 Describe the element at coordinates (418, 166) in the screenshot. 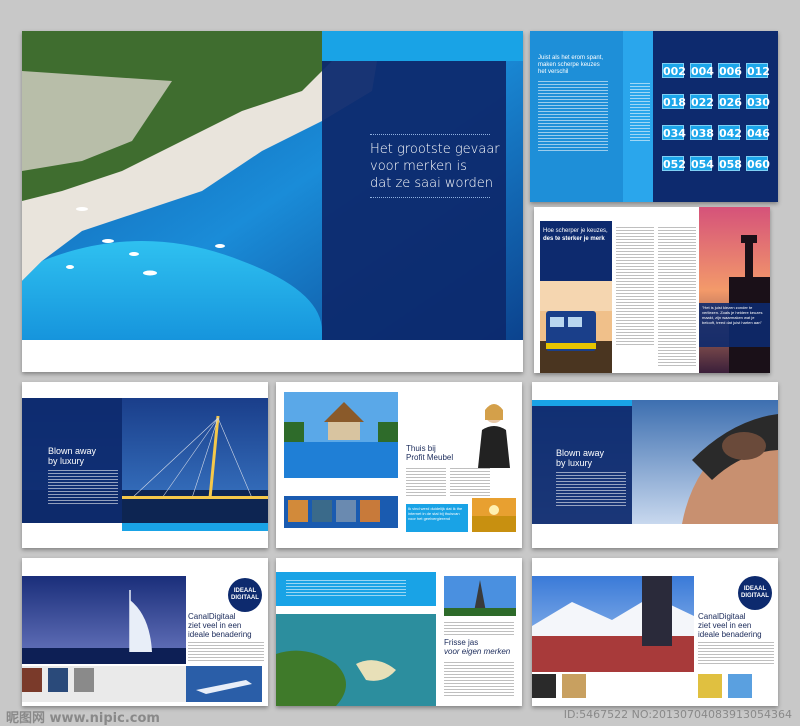

I see `hero-headline-line2: voor merken is` at that location.